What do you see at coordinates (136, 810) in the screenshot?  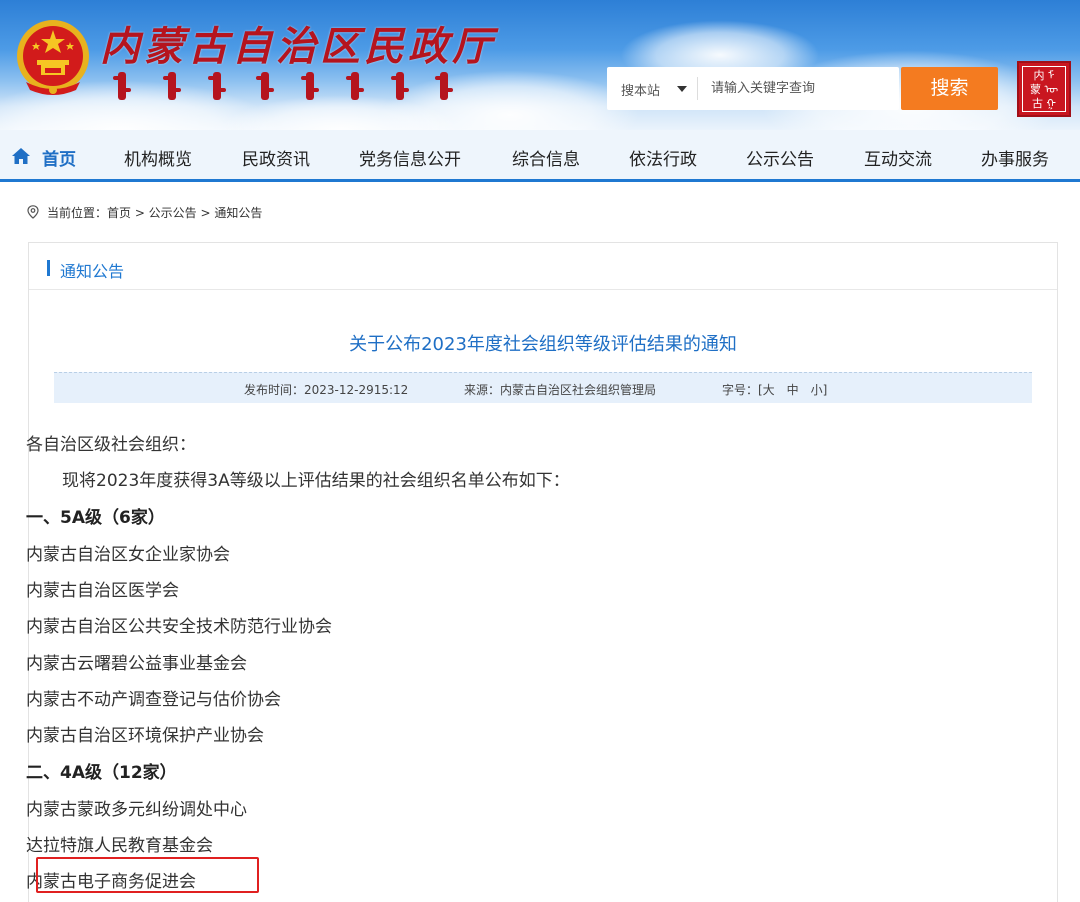 I see `list-item: 内蒙古蒙政多元纠纷调处中心` at bounding box center [136, 810].